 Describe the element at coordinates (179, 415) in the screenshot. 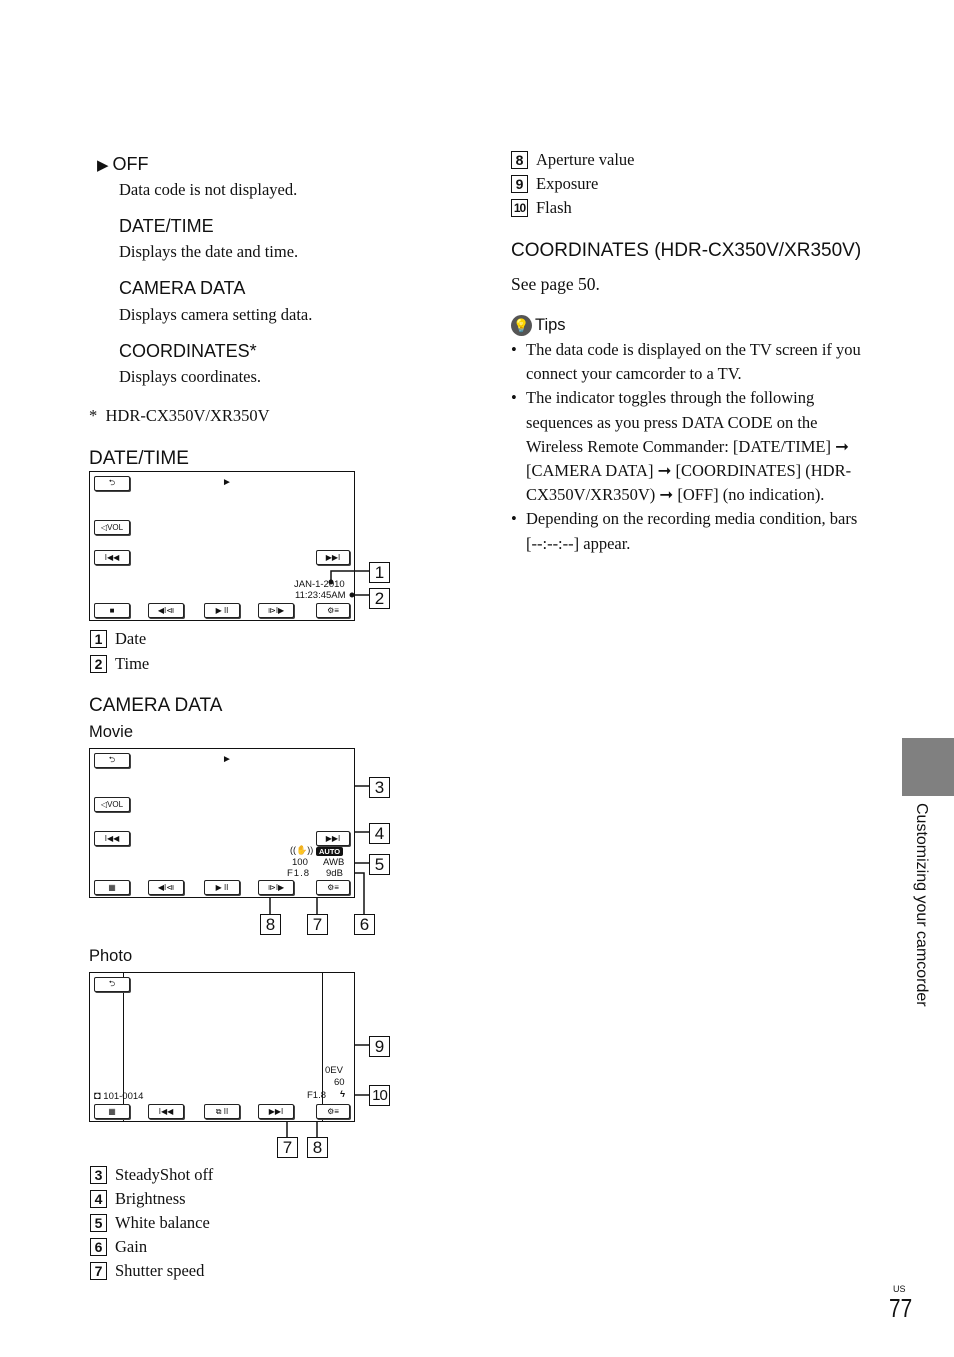

I see `footnote: * HDR-CX350V/XR350V` at that location.